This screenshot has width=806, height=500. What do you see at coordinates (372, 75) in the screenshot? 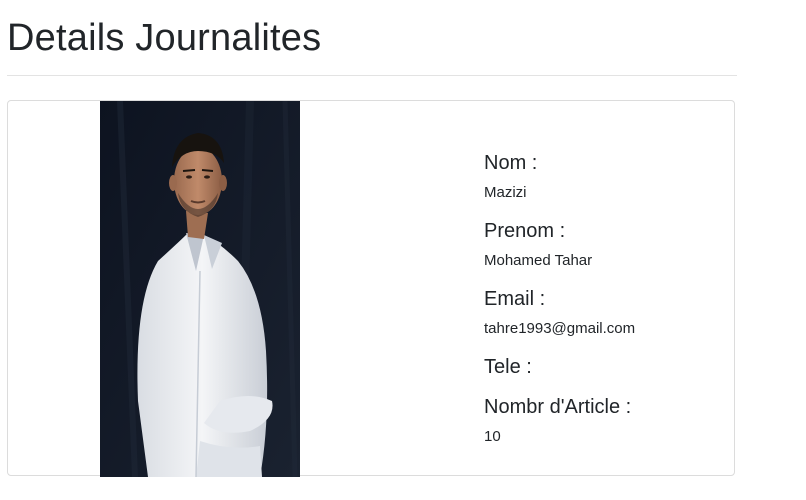
I see `divider` at bounding box center [372, 75].